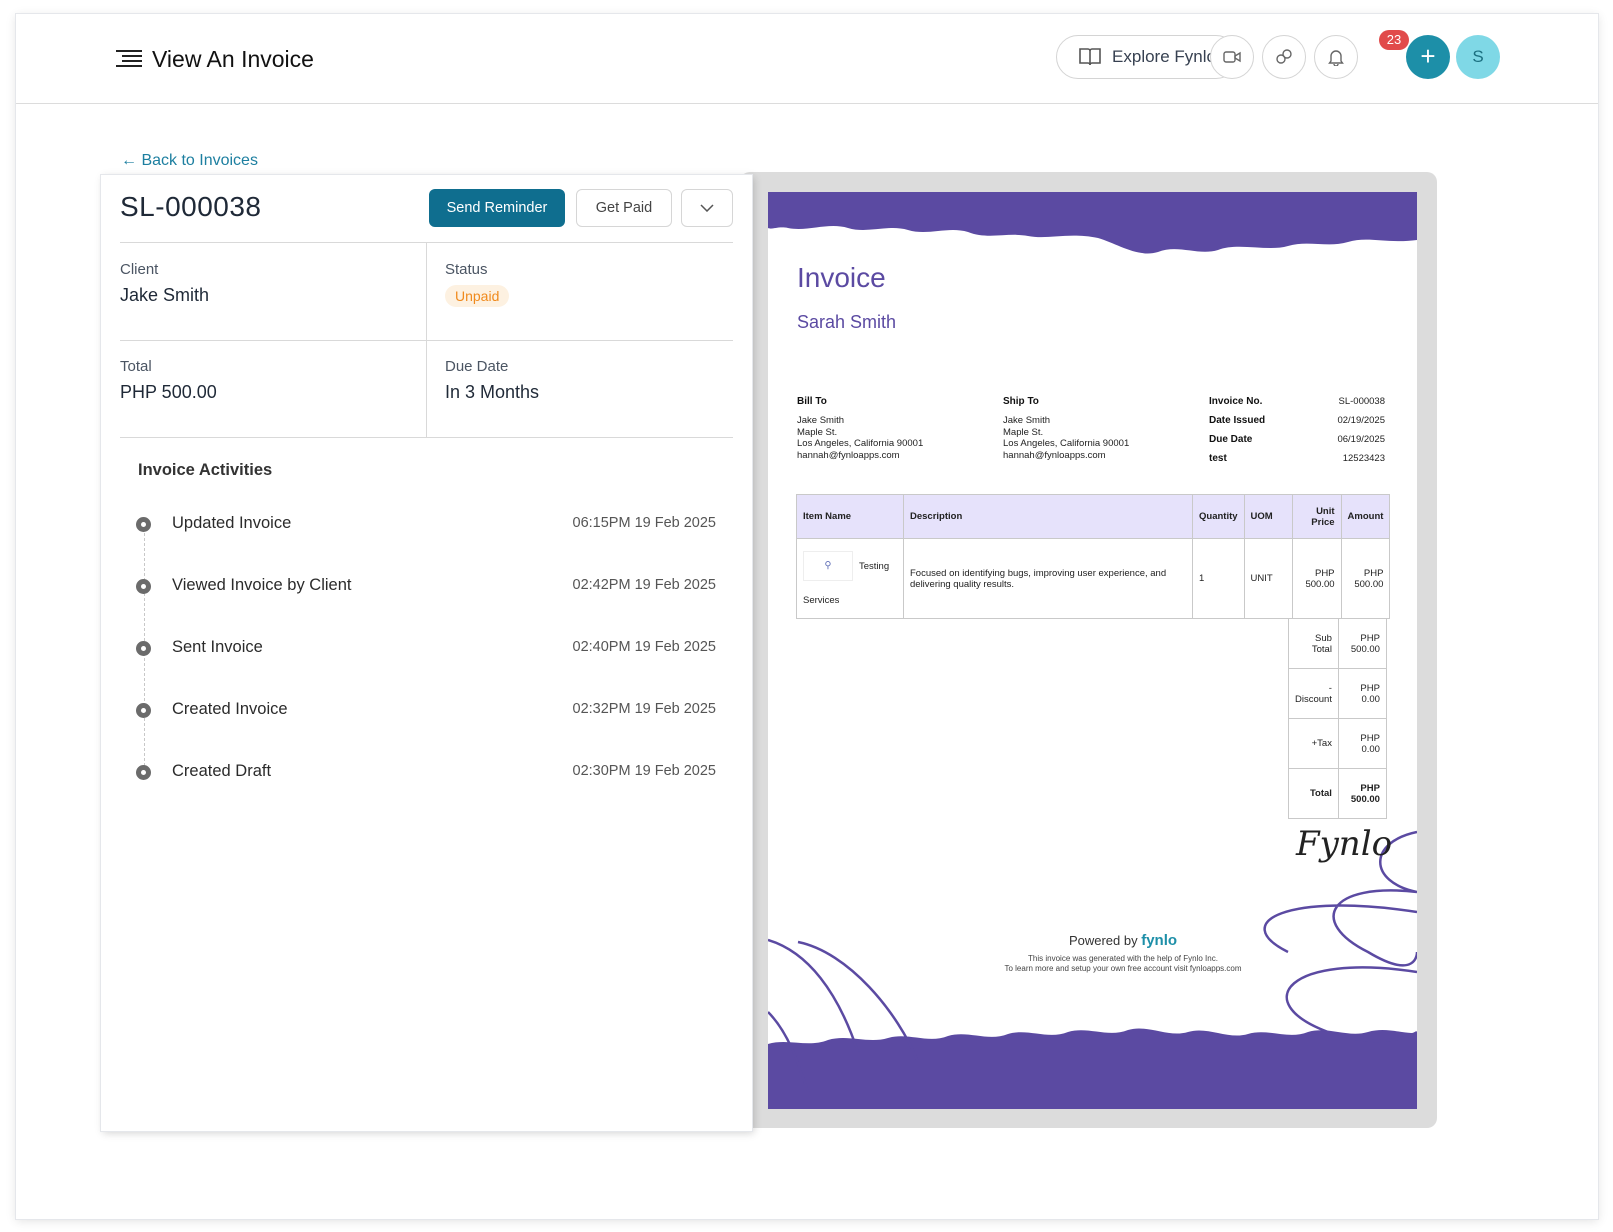  What do you see at coordinates (222, 771) in the screenshot?
I see `activity-label: Created Draft` at bounding box center [222, 771].